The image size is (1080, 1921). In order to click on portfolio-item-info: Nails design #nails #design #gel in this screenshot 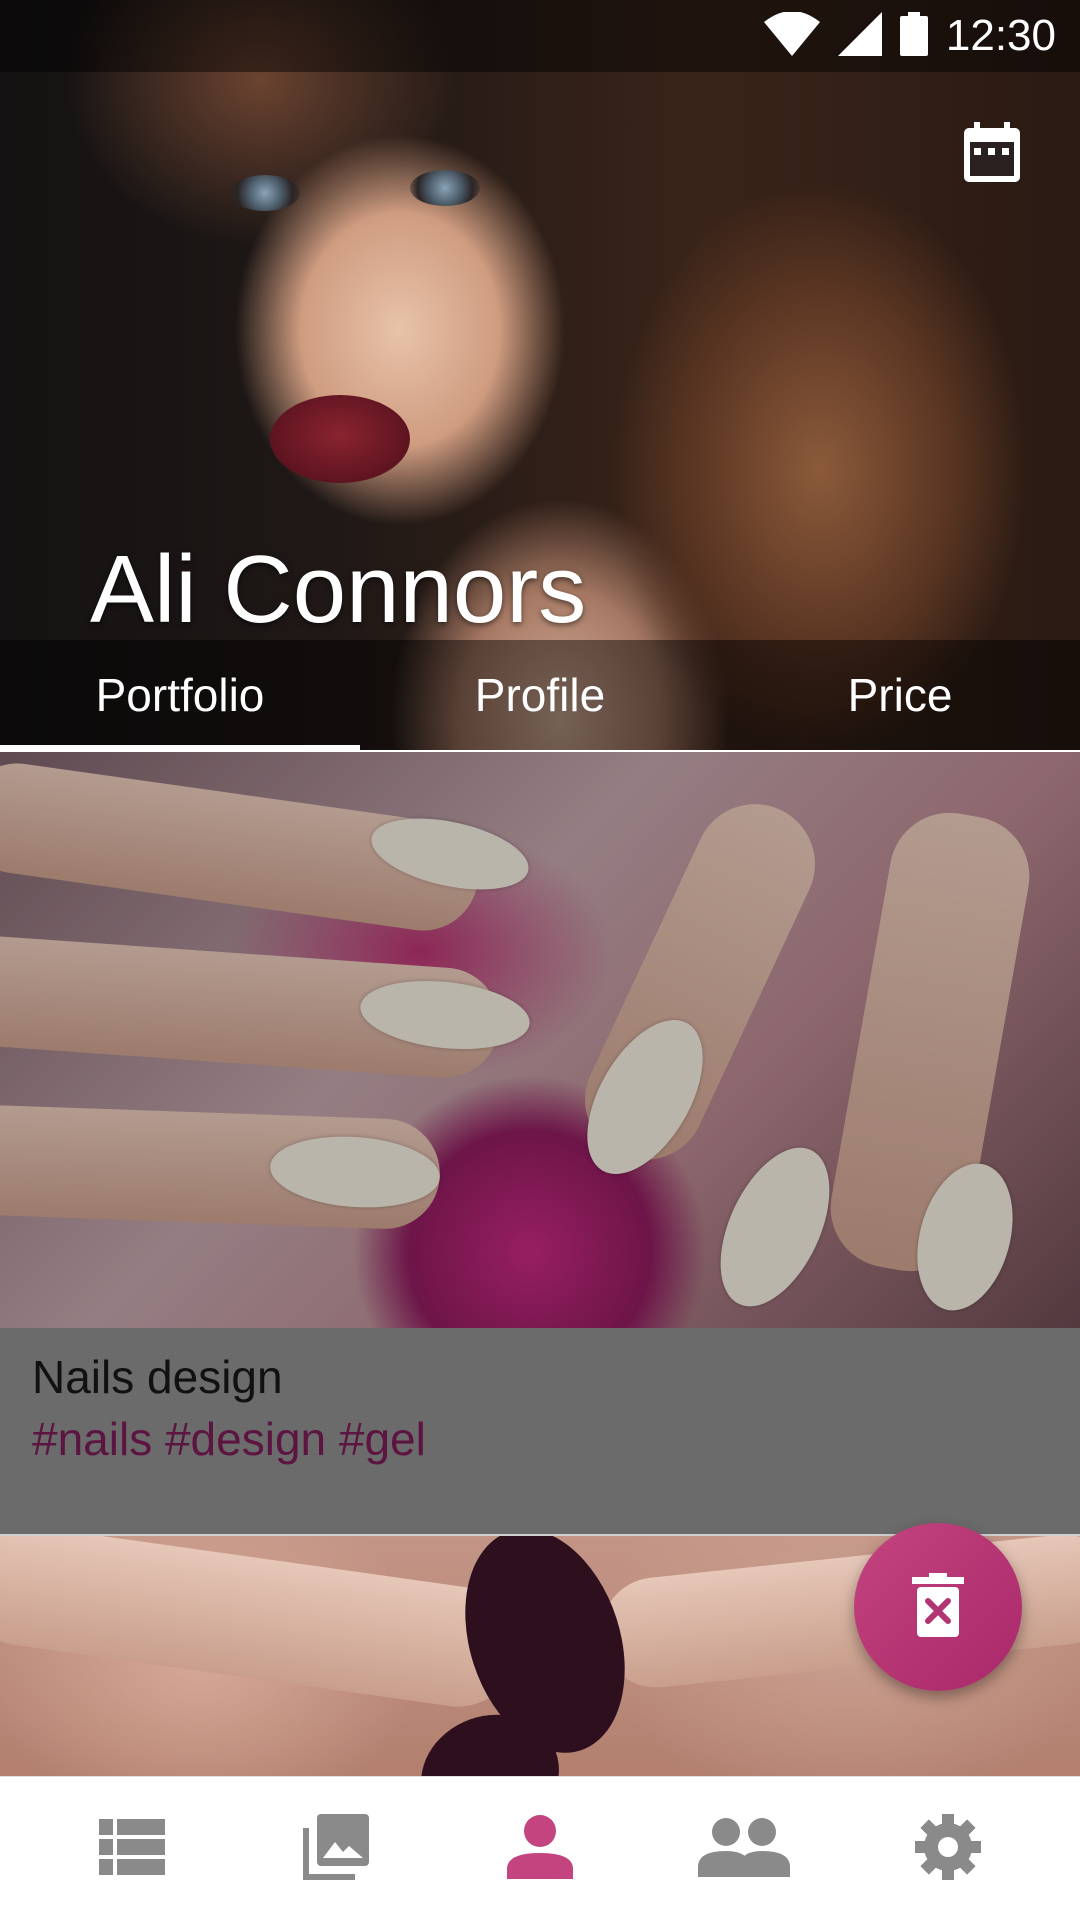, I will do `click(540, 1431)`.